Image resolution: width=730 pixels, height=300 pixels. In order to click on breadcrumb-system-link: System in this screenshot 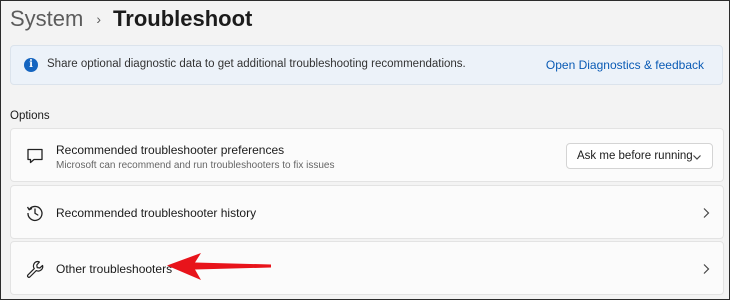, I will do `click(46, 19)`.